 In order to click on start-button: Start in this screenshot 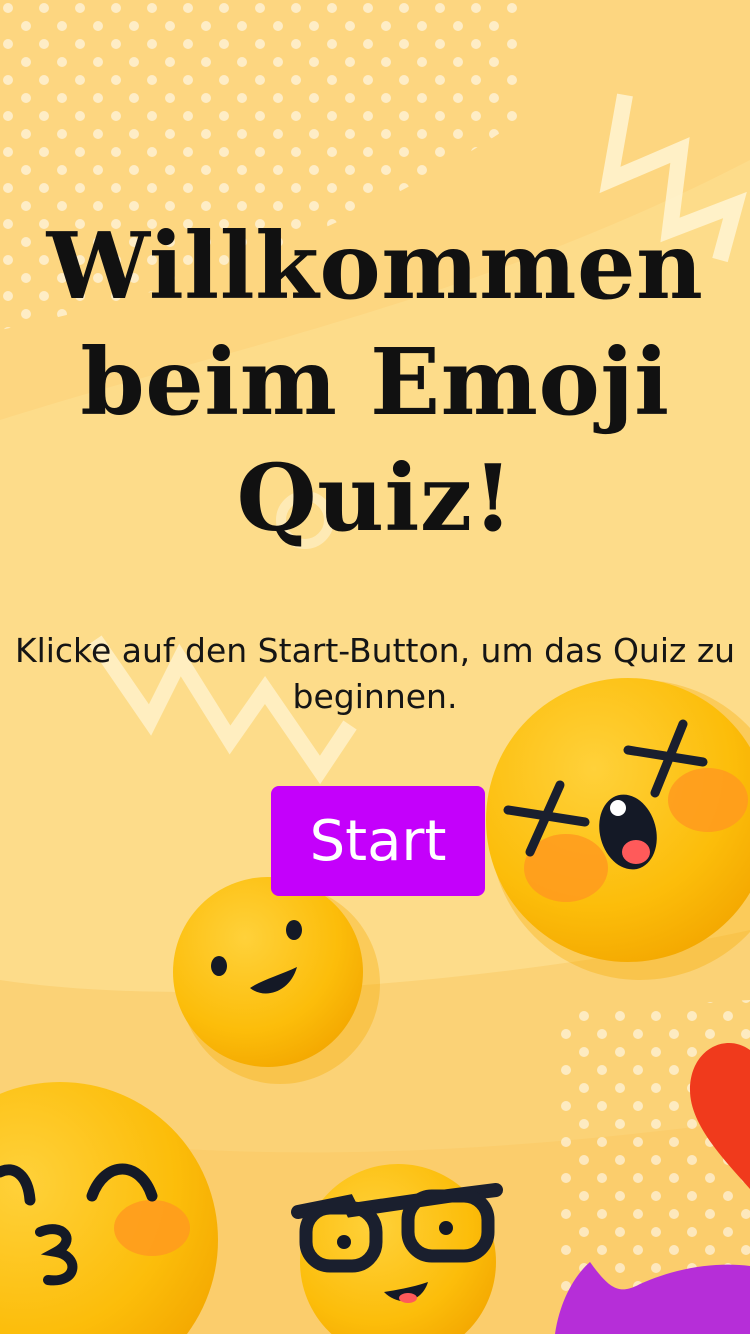, I will do `click(378, 841)`.